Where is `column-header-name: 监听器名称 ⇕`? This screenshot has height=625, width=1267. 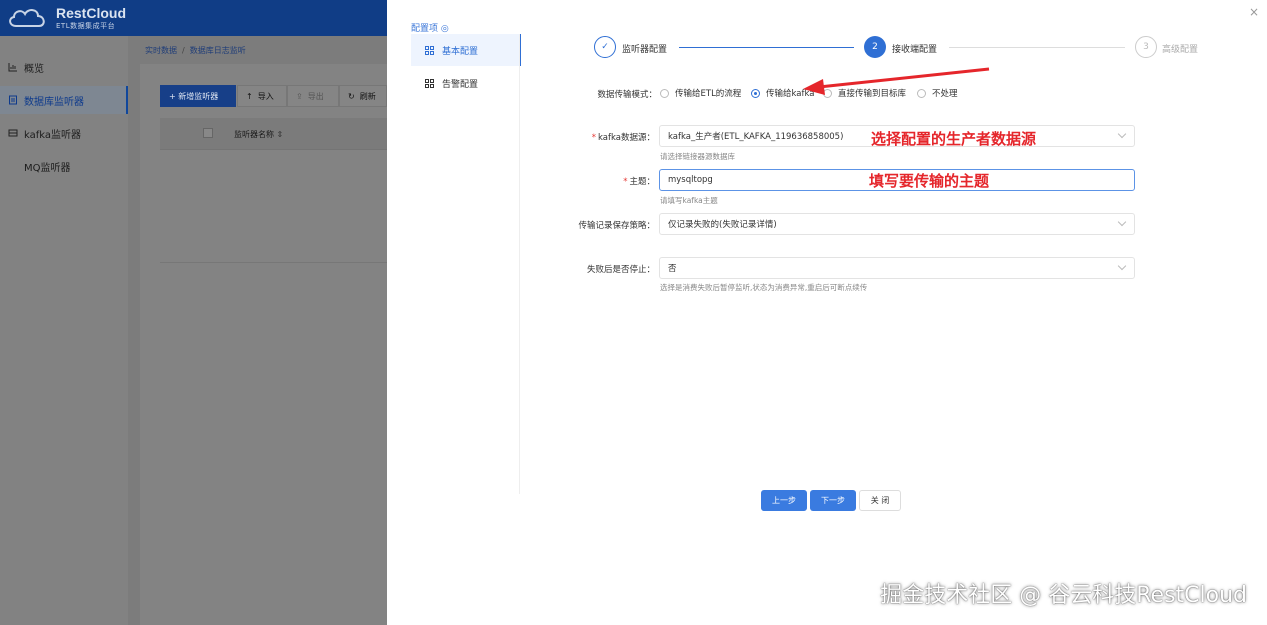
column-header-name: 监听器名称 ⇕ is located at coordinates (258, 134).